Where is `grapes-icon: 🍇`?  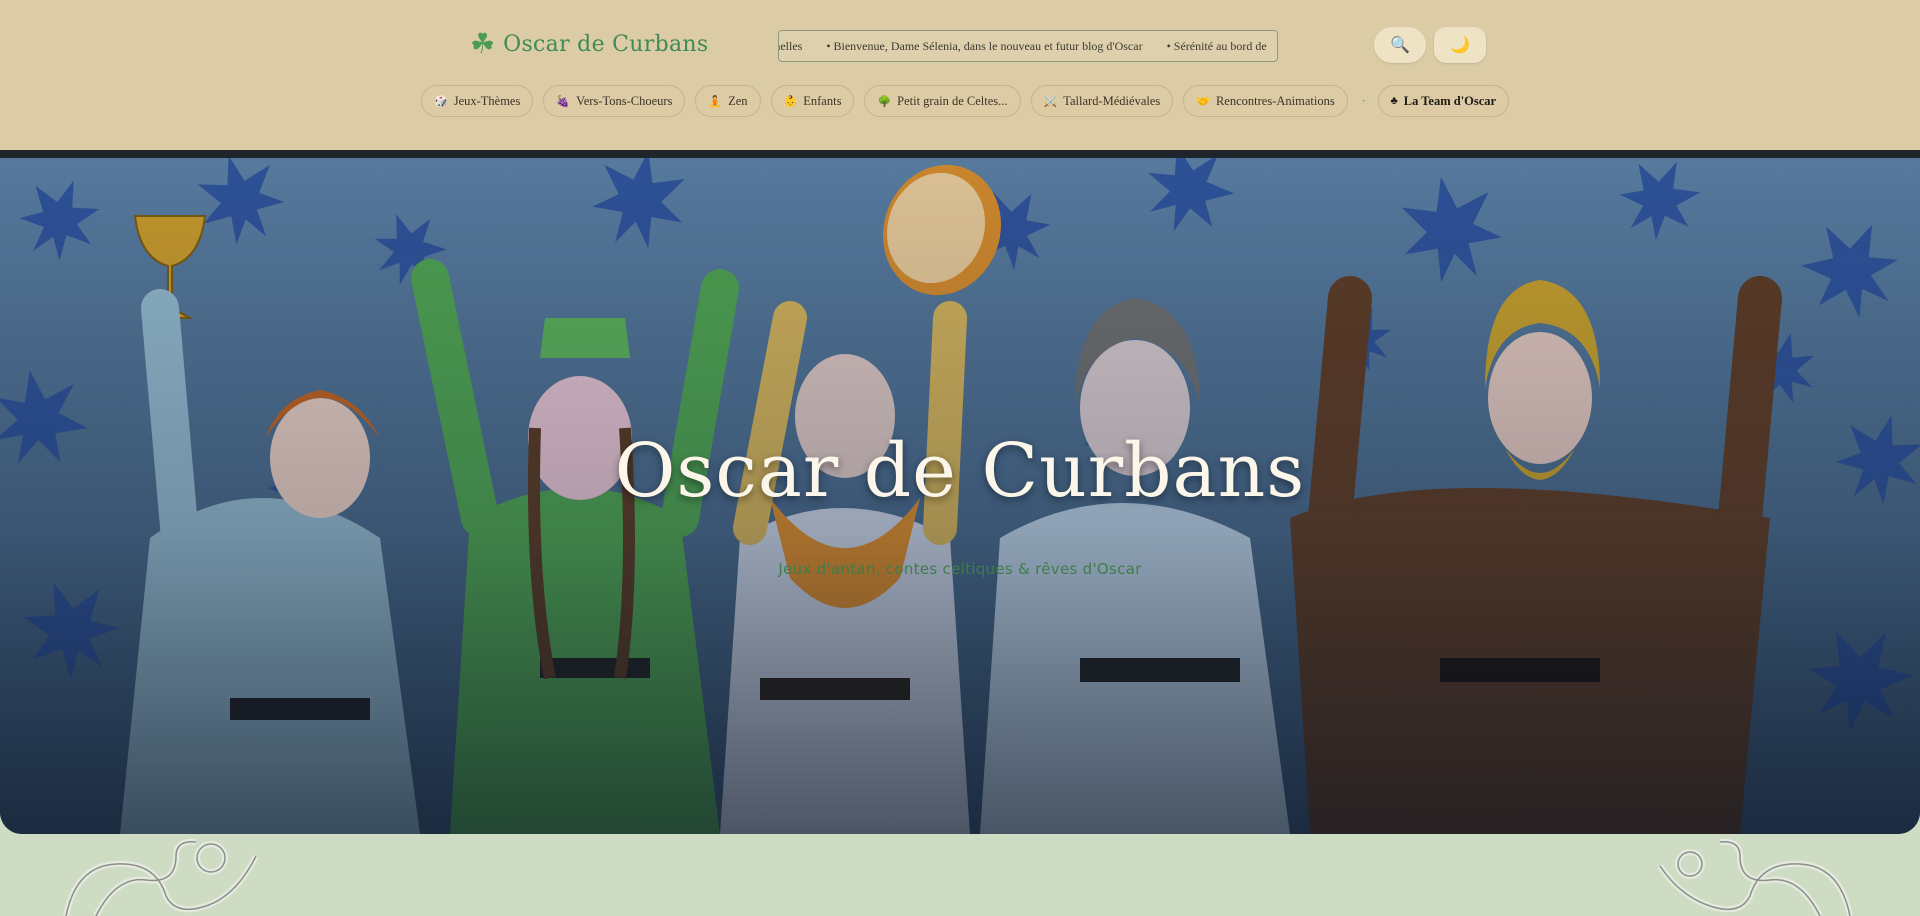 grapes-icon: 🍇 is located at coordinates (563, 101).